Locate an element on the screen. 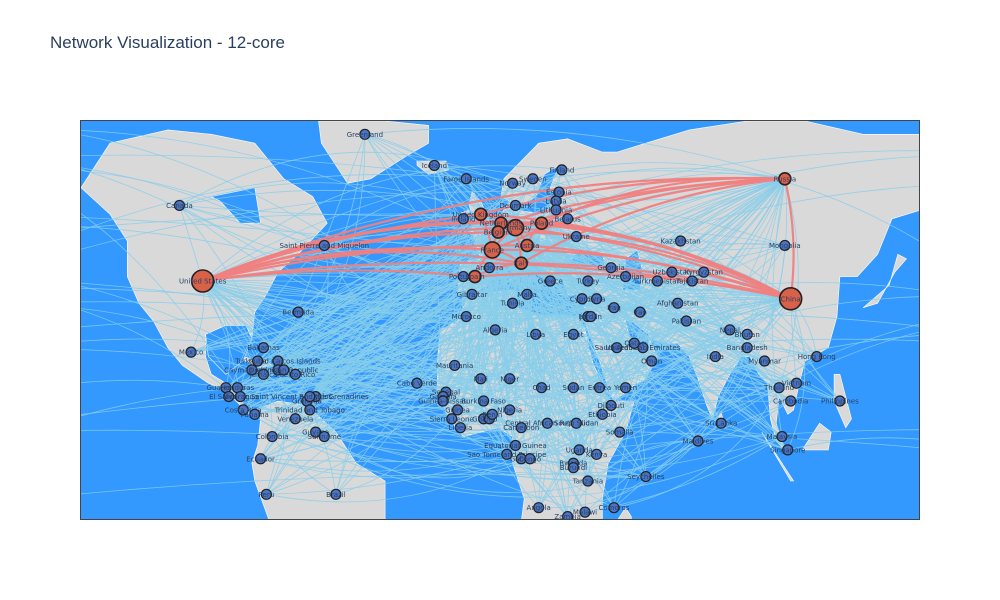 This screenshot has width=1000, height=600. node-egypt: Egypt is located at coordinates (573, 334).